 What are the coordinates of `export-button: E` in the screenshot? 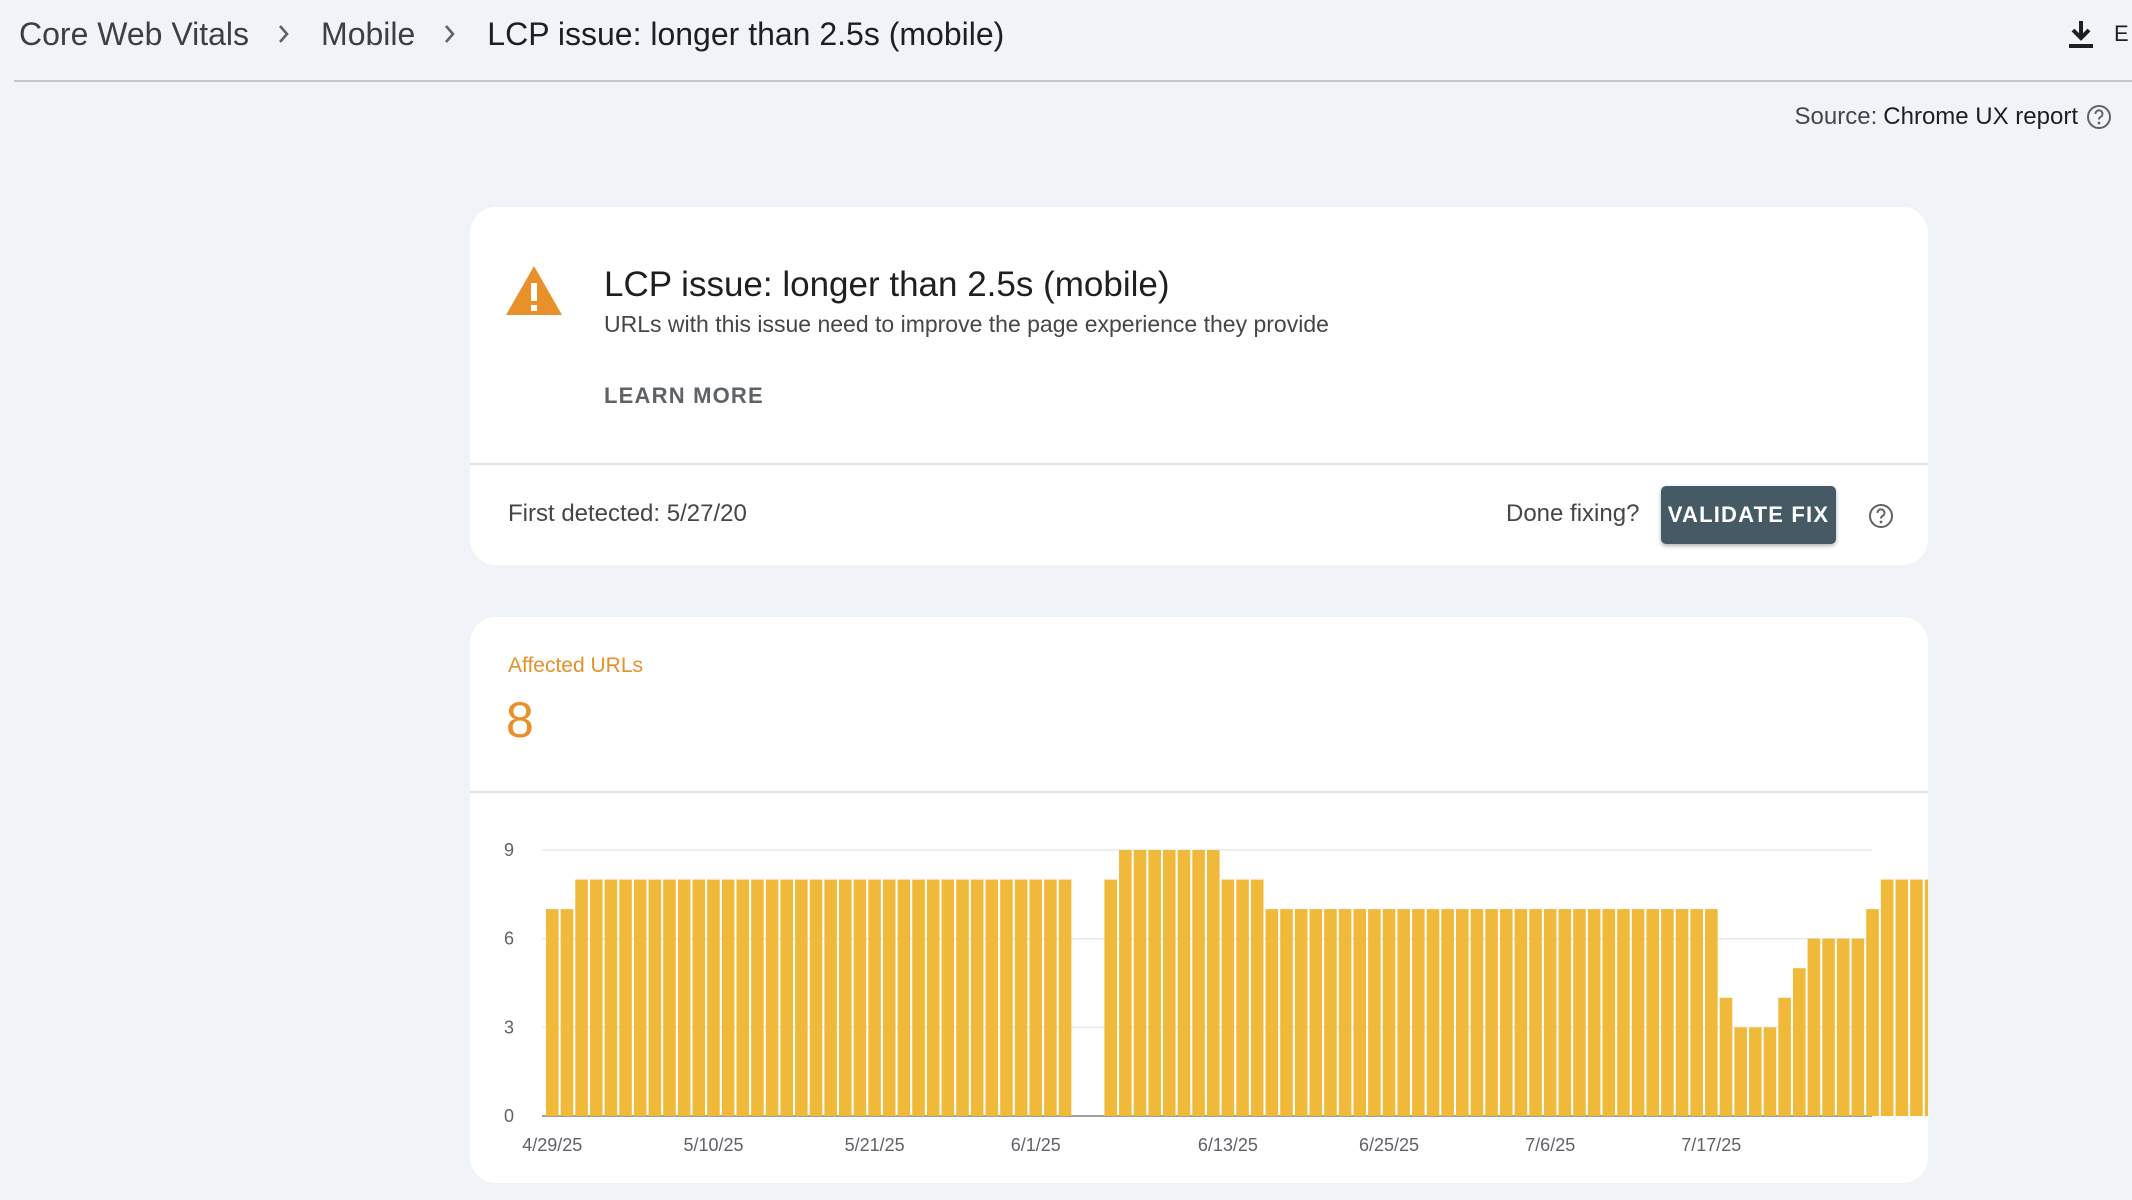 It's located at (2098, 34).